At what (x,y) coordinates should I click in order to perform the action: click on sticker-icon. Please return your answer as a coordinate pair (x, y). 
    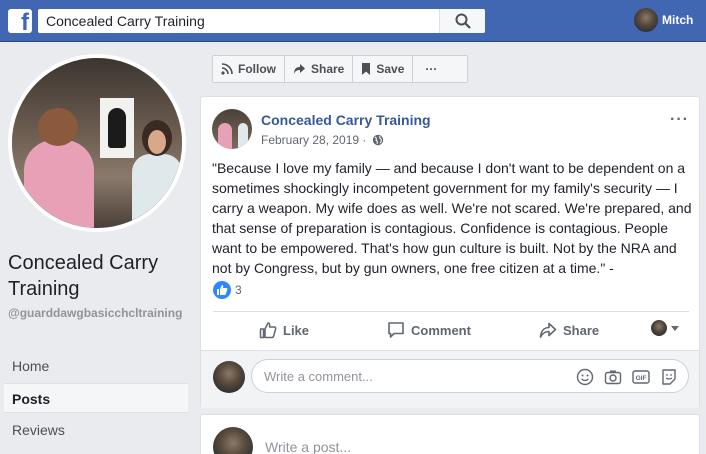
    Looking at the image, I should click on (669, 377).